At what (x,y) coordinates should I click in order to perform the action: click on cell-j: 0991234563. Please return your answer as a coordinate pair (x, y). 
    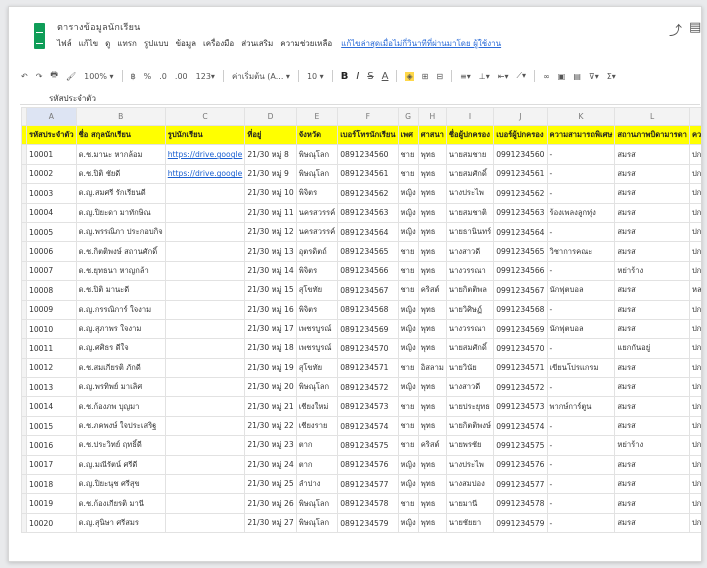
    Looking at the image, I should click on (520, 212).